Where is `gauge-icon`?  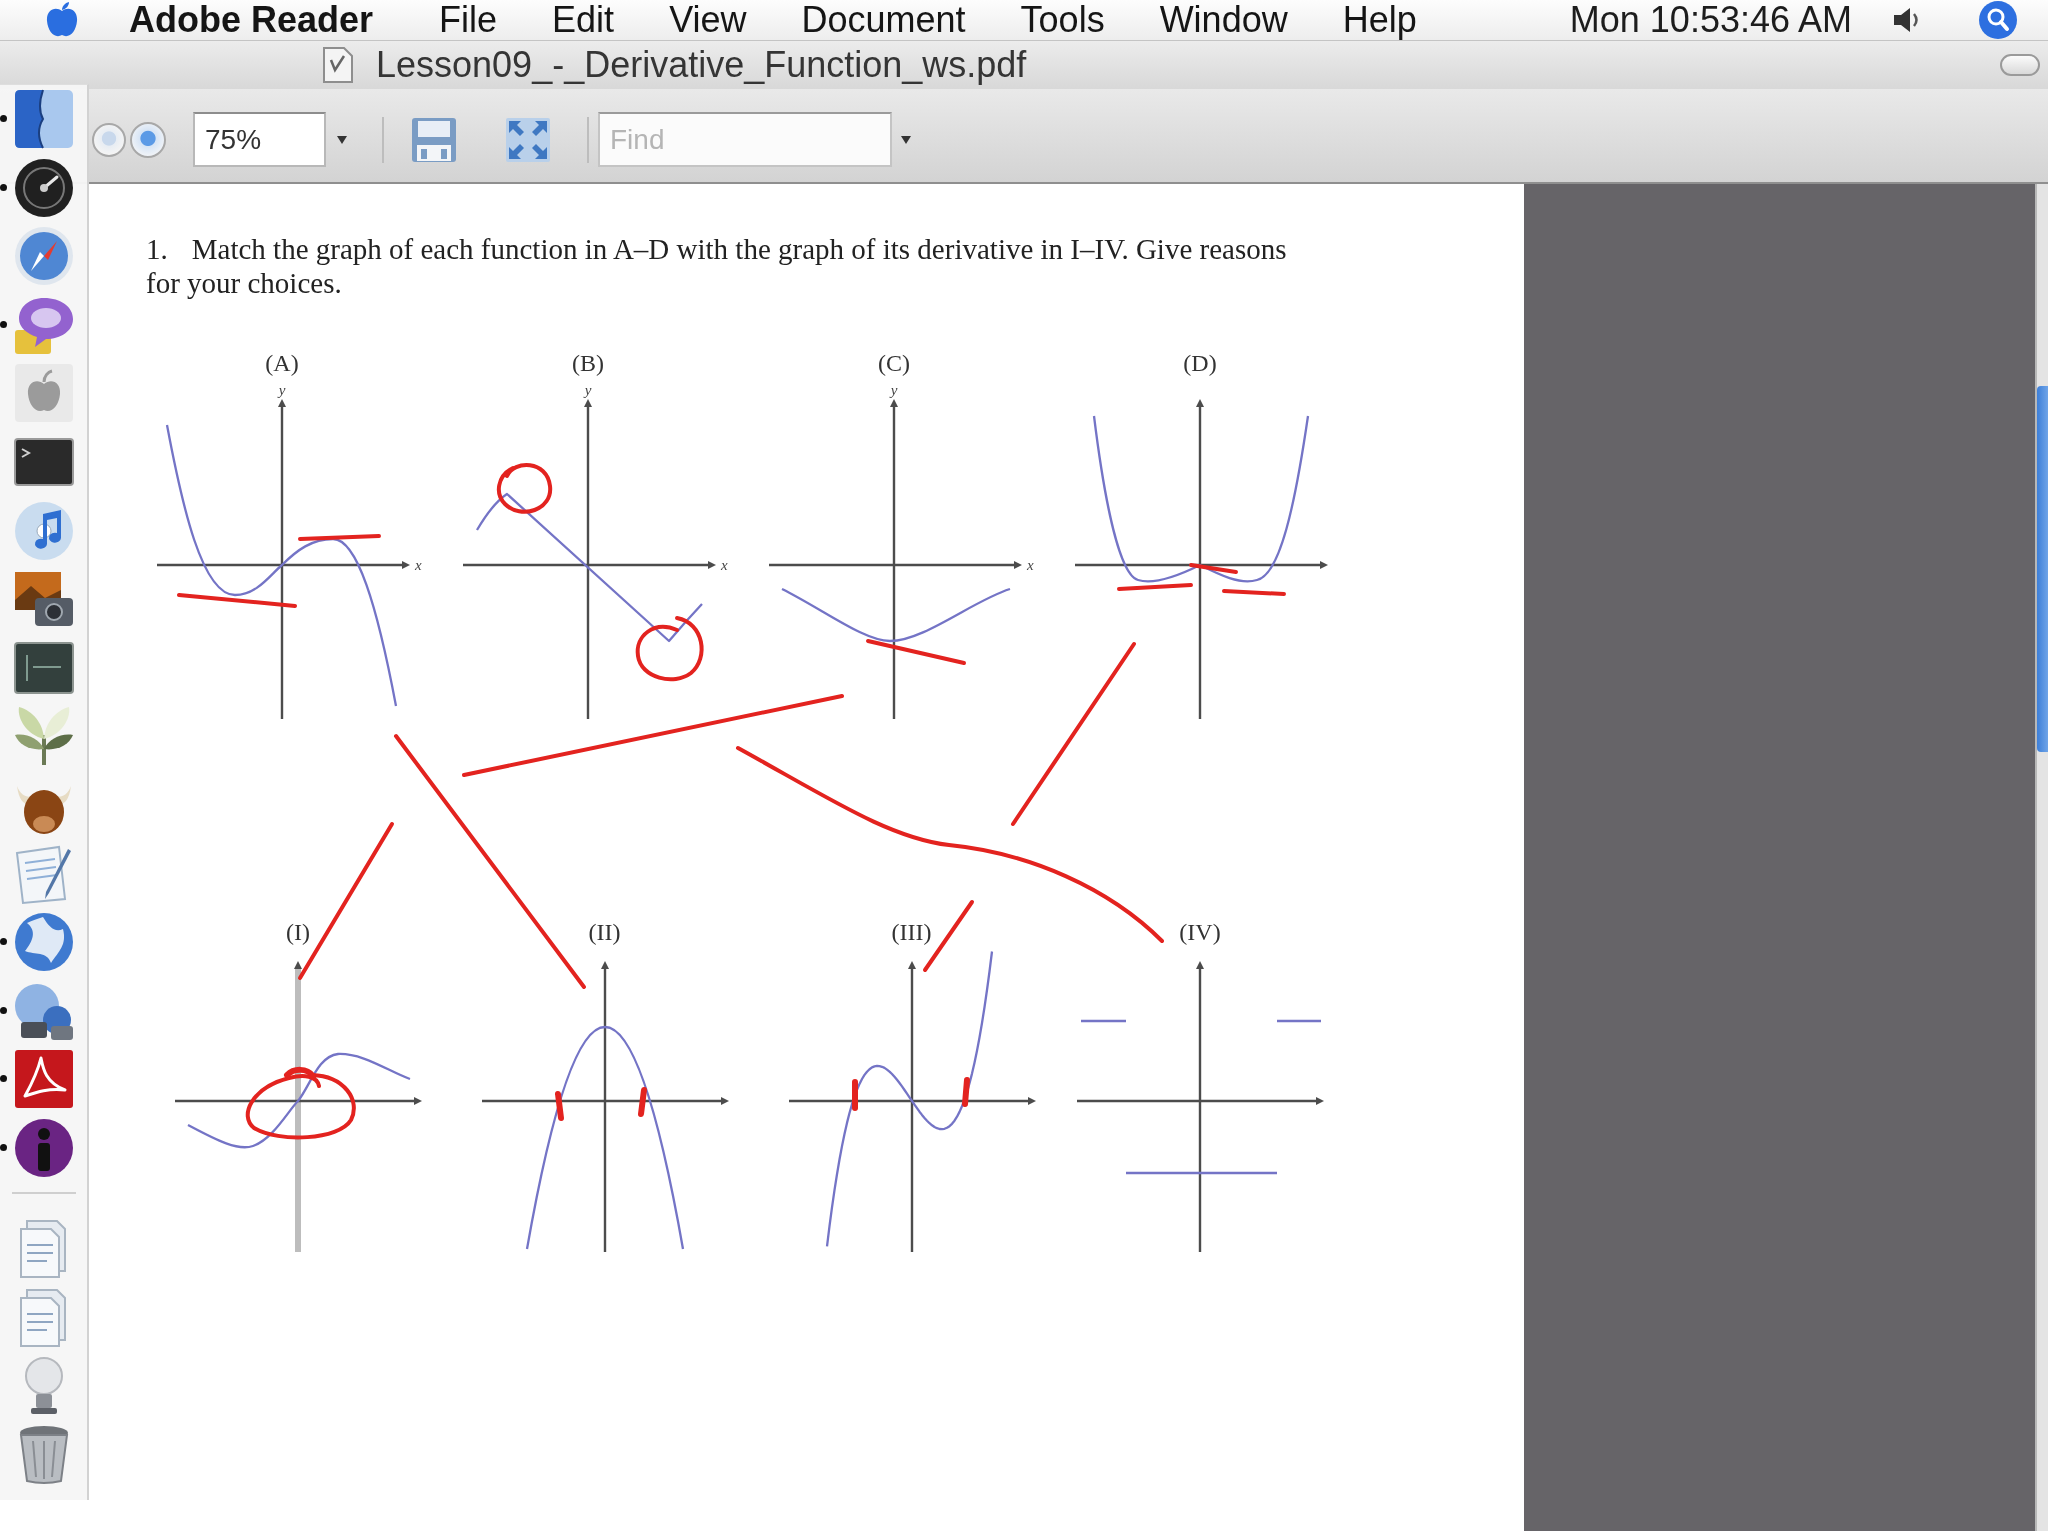
gauge-icon is located at coordinates (43, 187).